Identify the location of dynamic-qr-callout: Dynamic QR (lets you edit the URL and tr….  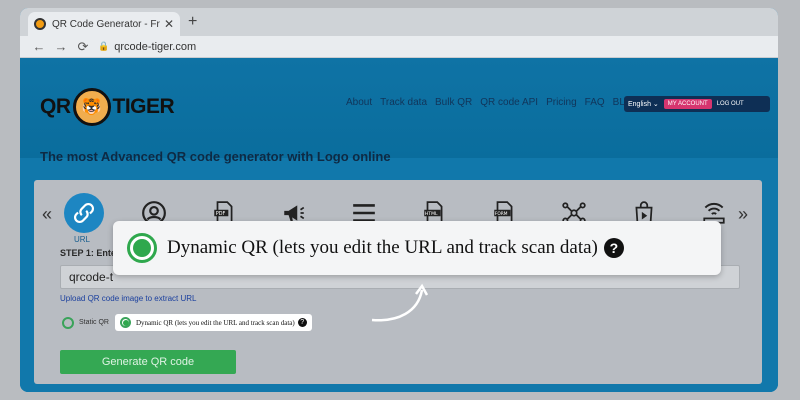
(417, 248).